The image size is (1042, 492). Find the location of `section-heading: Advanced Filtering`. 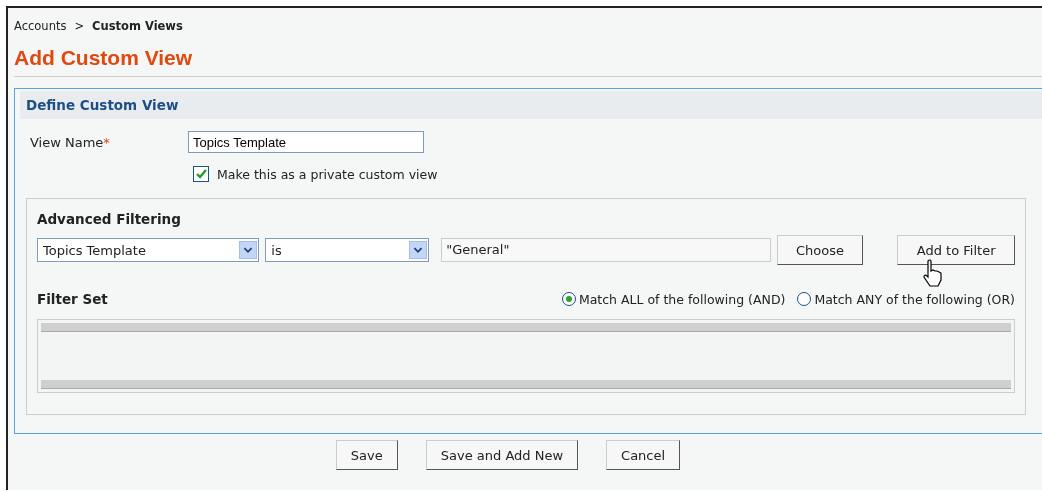

section-heading: Advanced Filtering is located at coordinates (109, 219).